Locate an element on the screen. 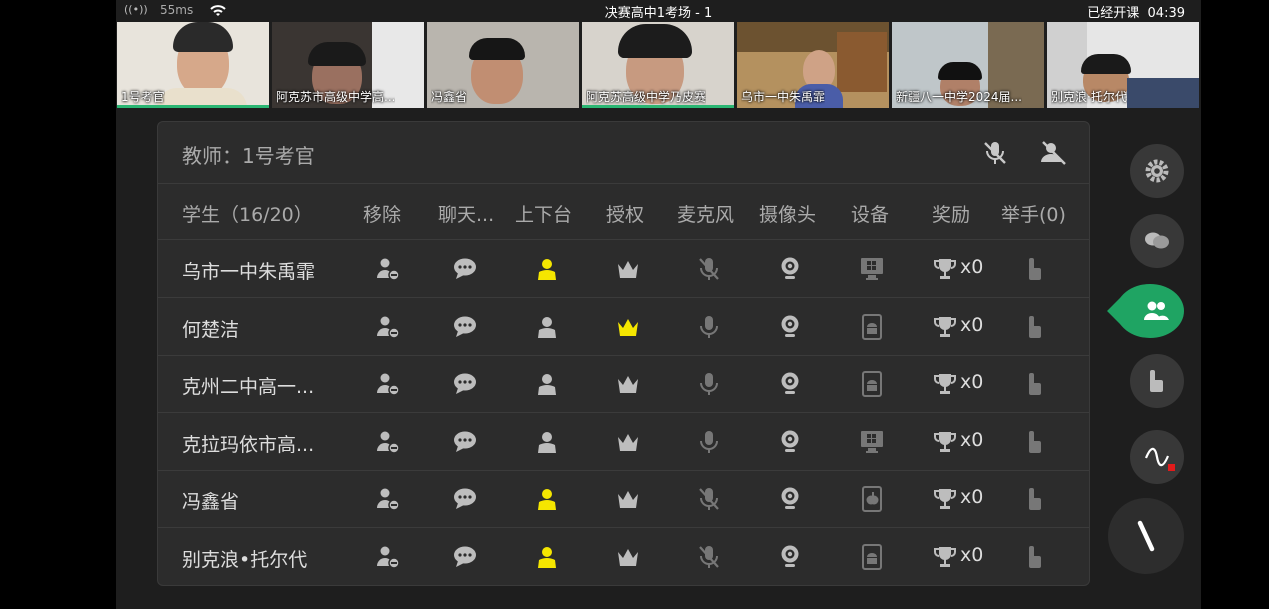 This screenshot has height=609, width=1269. student-row: 乌市一中朱禹霏 x0 is located at coordinates (623, 269).